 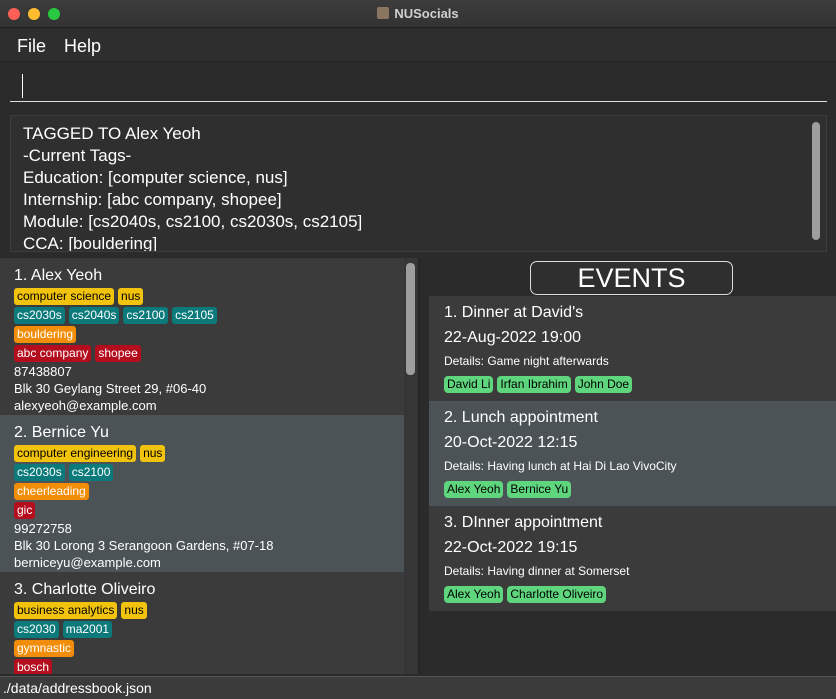 I want to click on person-index: 1., so click(x=21, y=275).